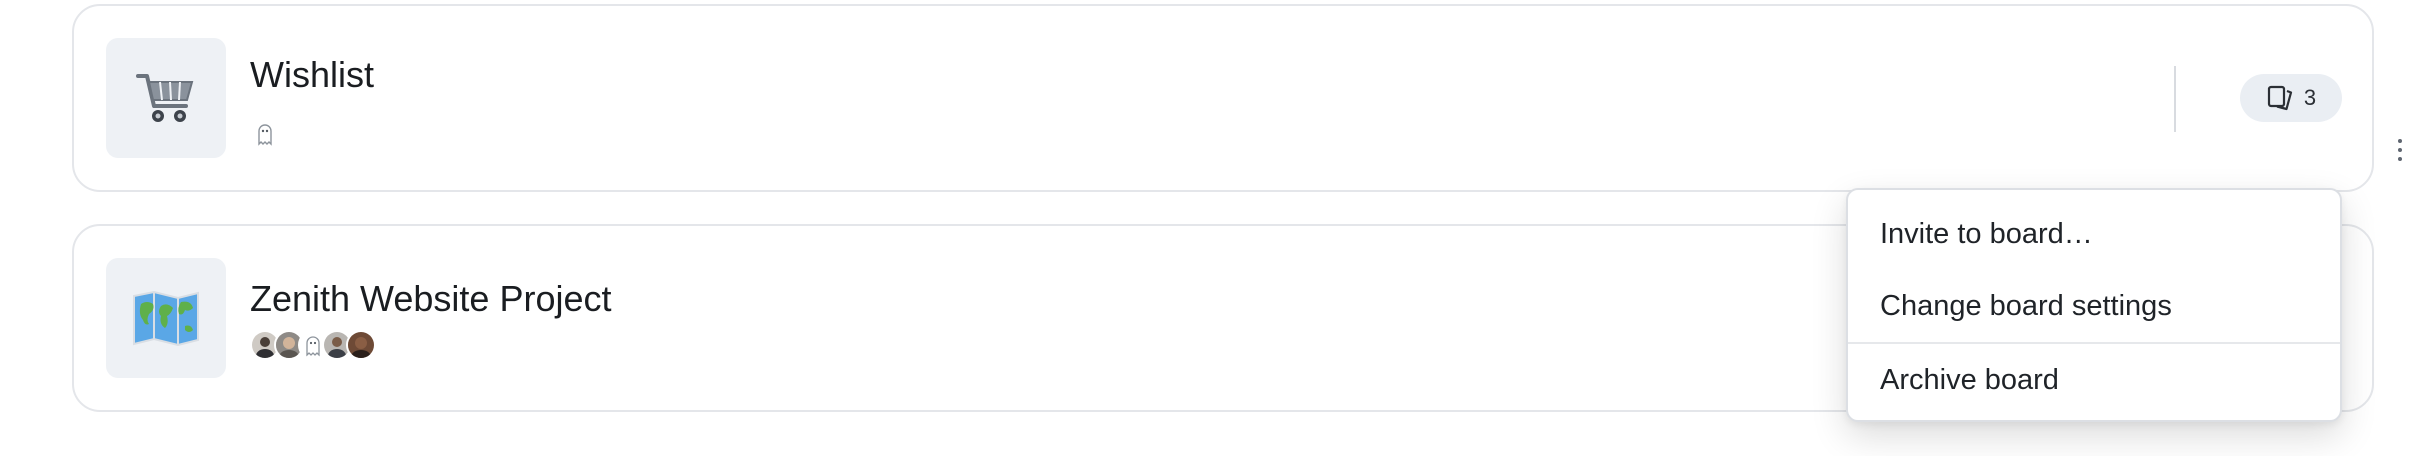 This screenshot has height=456, width=2424. What do you see at coordinates (2175, 99) in the screenshot?
I see `divider` at bounding box center [2175, 99].